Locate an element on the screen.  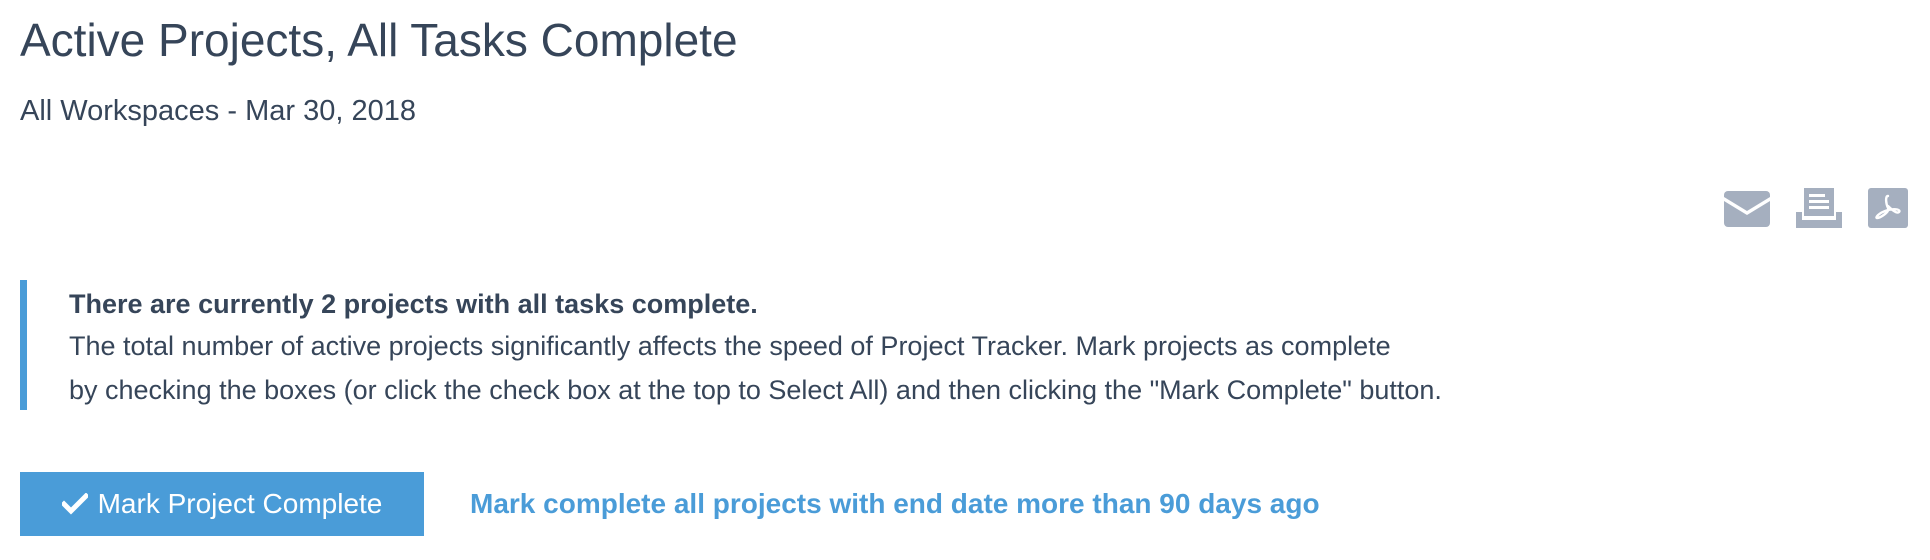
email-icon is located at coordinates (1747, 209).